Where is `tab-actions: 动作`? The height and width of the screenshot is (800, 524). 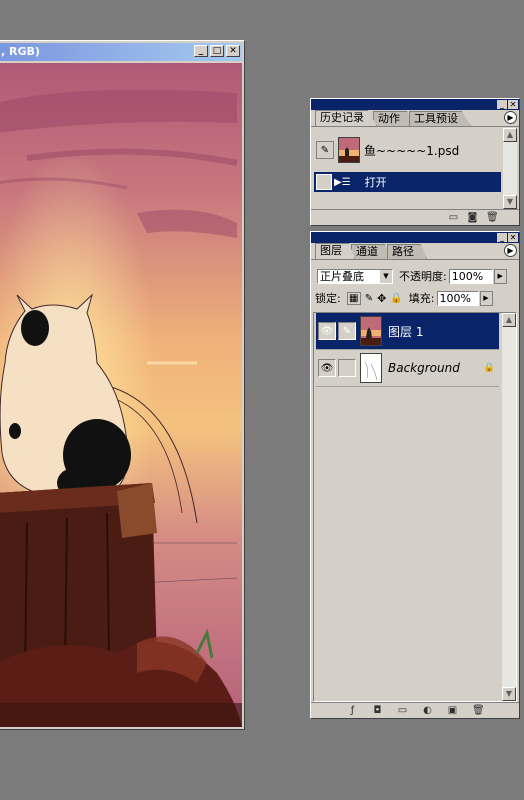 tab-actions: 动作 is located at coordinates (393, 118).